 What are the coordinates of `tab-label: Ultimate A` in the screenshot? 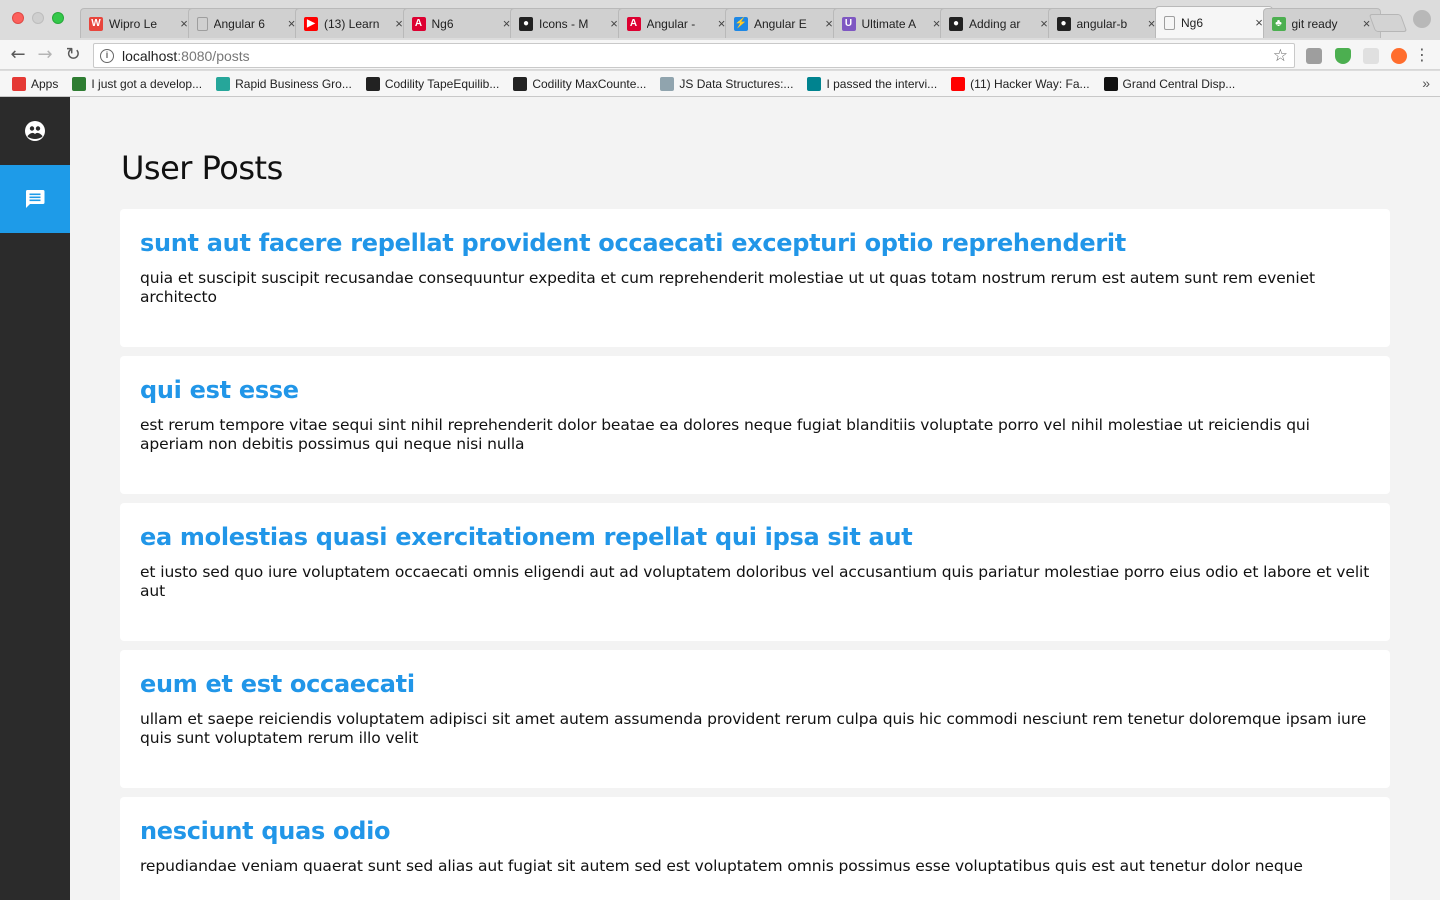 It's located at (889, 23).